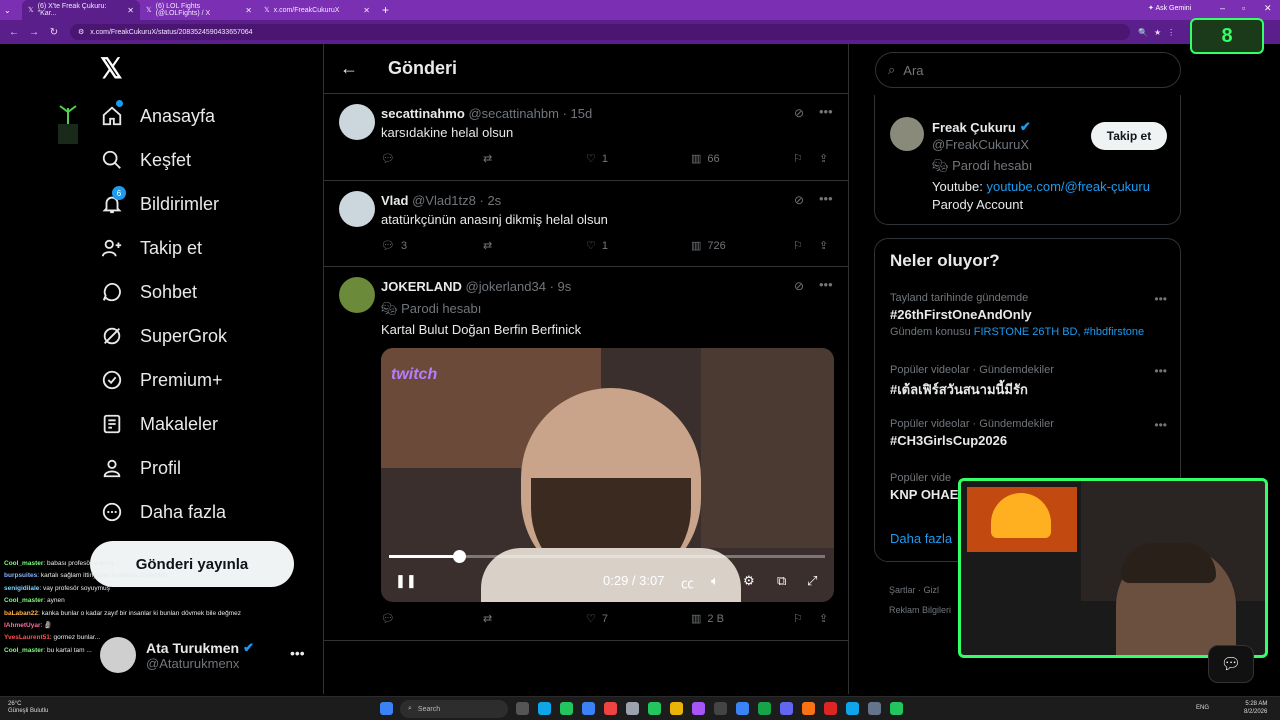 The height and width of the screenshot is (720, 1280). What do you see at coordinates (812, 581) in the screenshot?
I see `fullscreen-icon: ⤢` at bounding box center [812, 581].